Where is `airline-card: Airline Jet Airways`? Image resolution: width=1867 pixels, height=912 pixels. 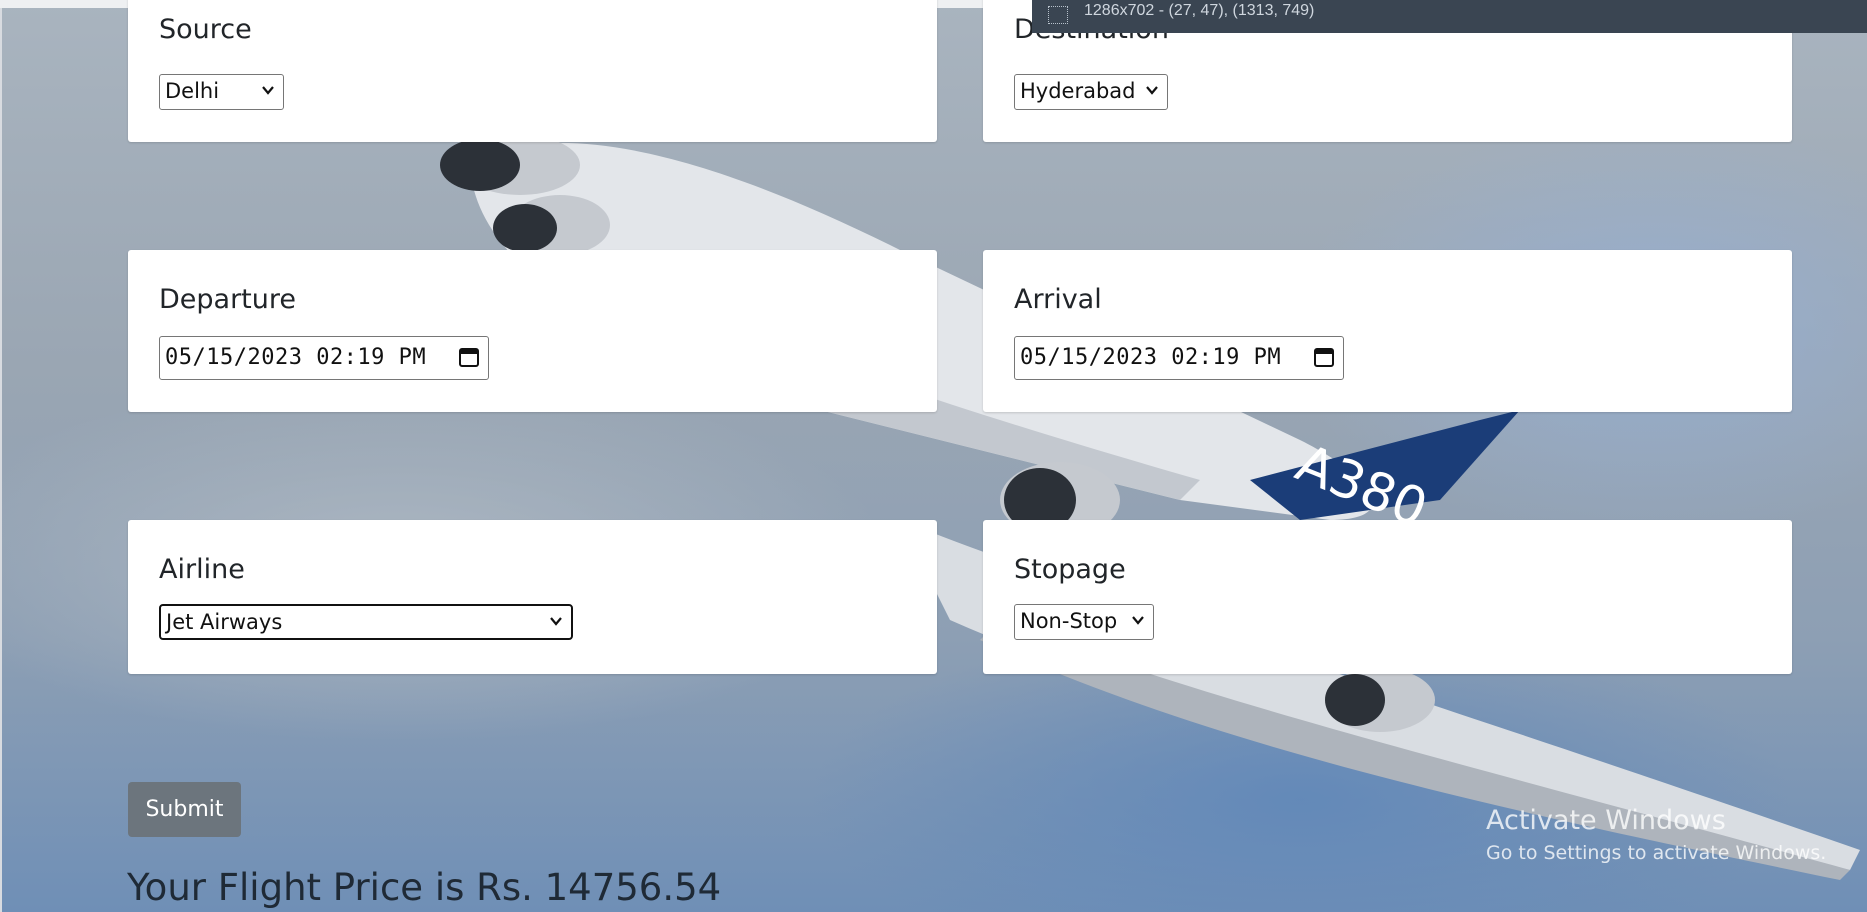 airline-card: Airline Jet Airways is located at coordinates (532, 597).